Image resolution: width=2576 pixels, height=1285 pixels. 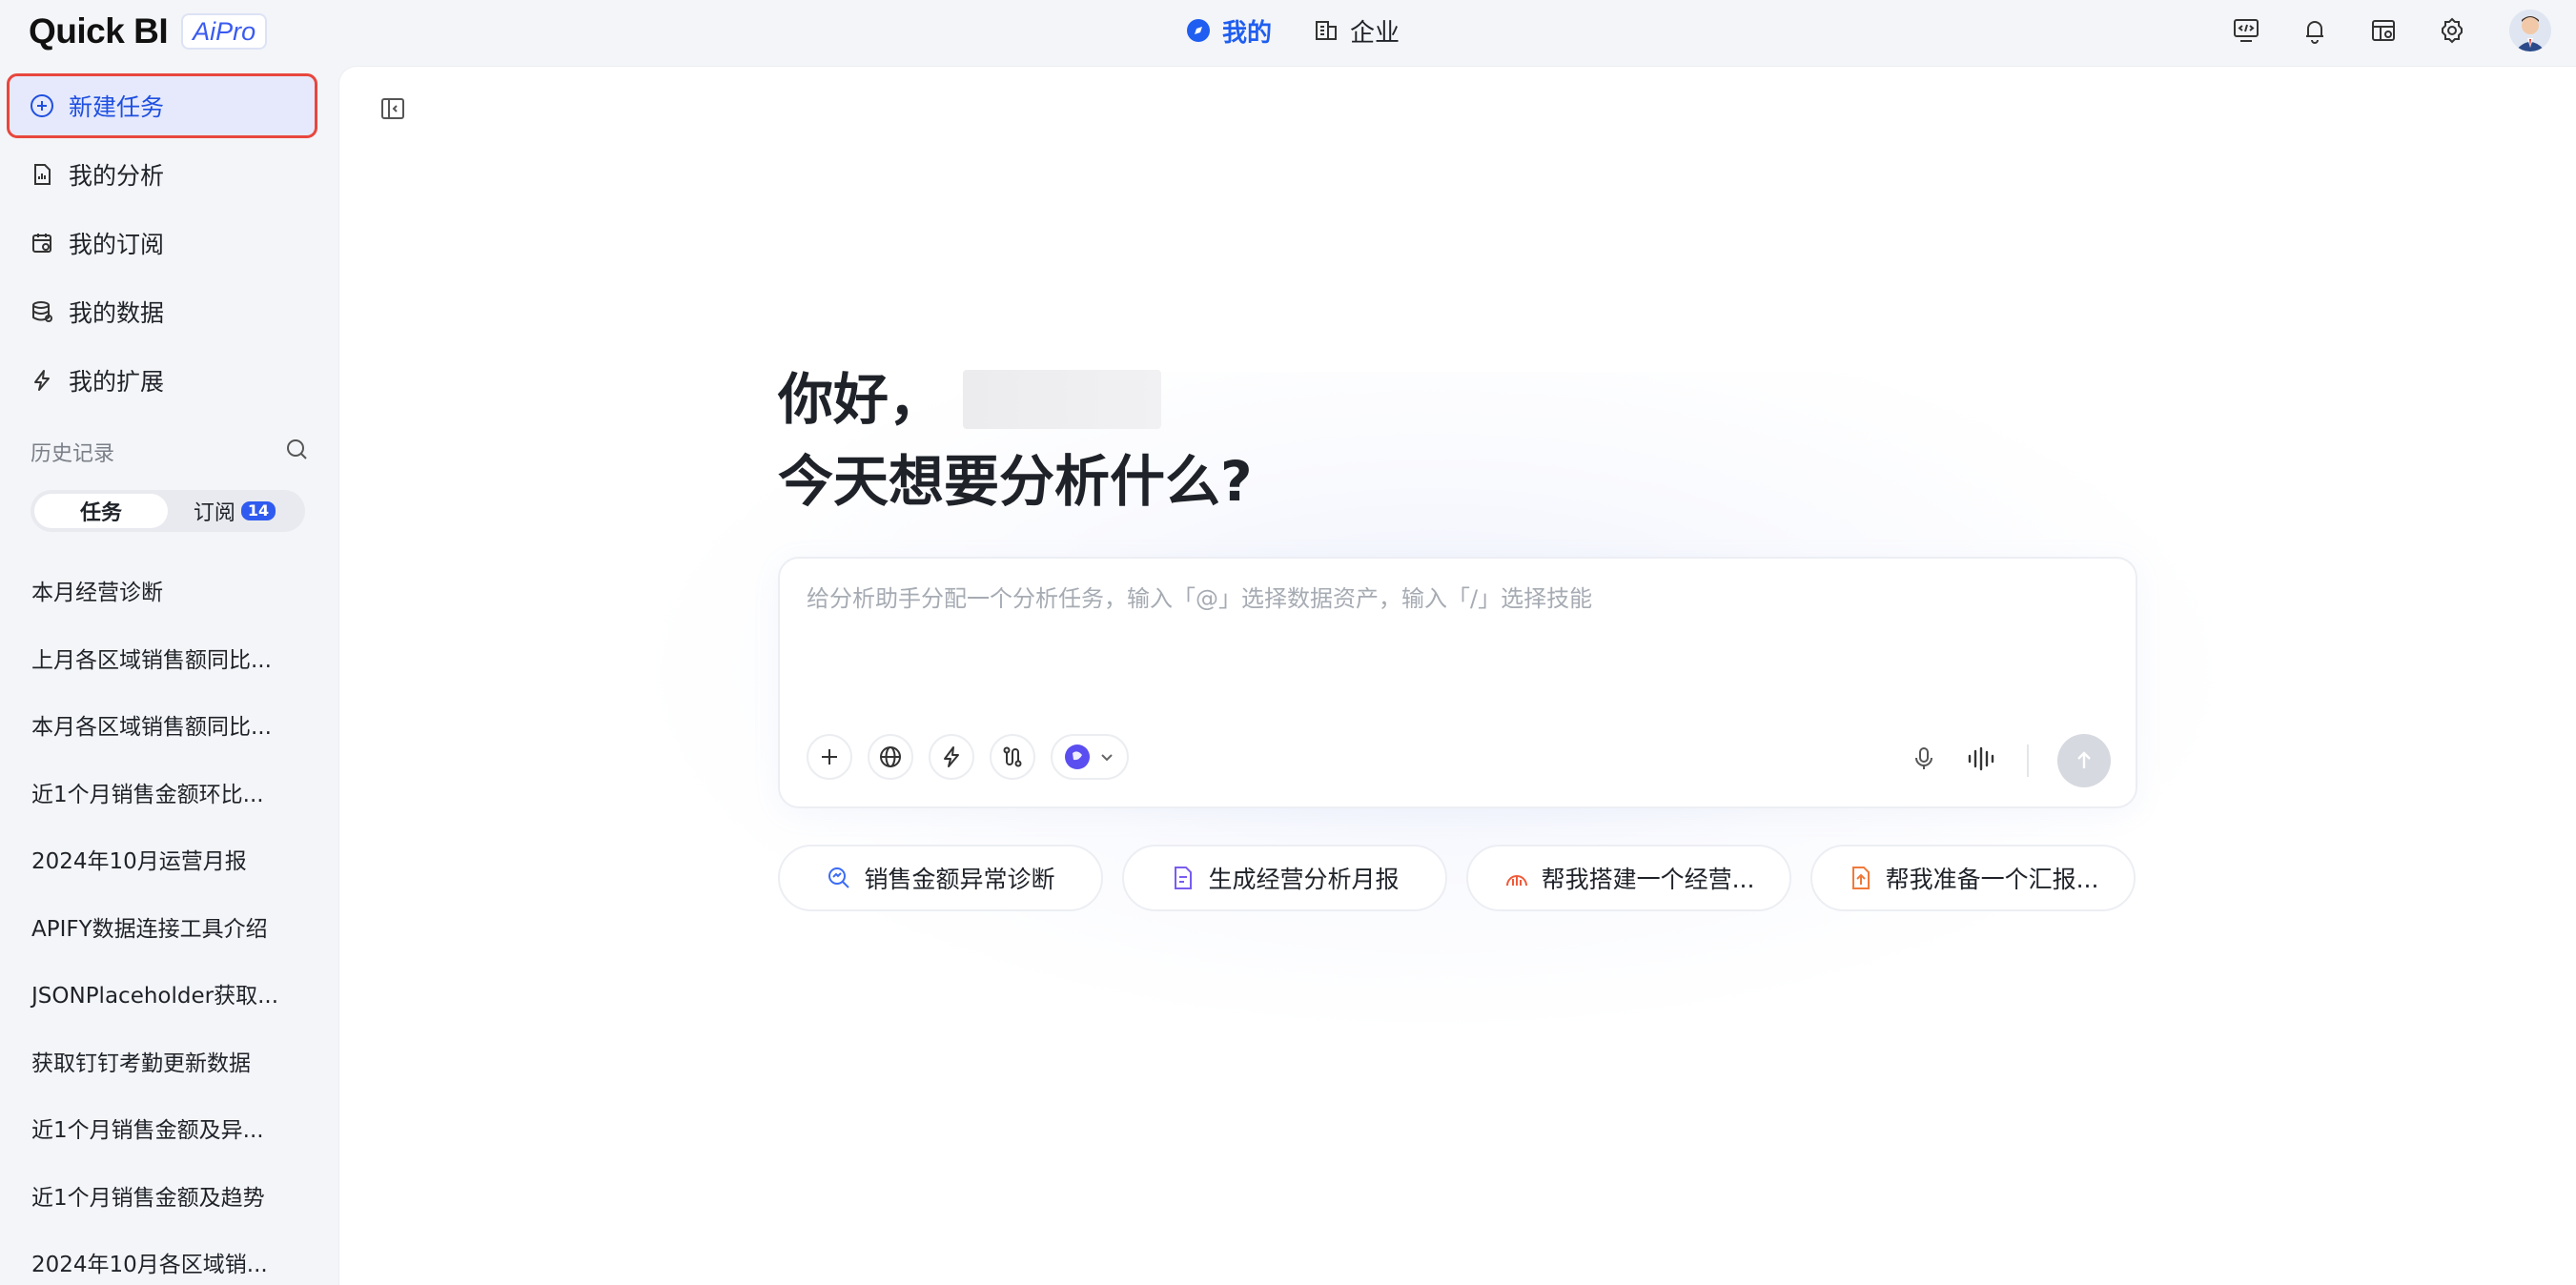 I want to click on greeting-hello: 你好，, so click(x=862, y=399).